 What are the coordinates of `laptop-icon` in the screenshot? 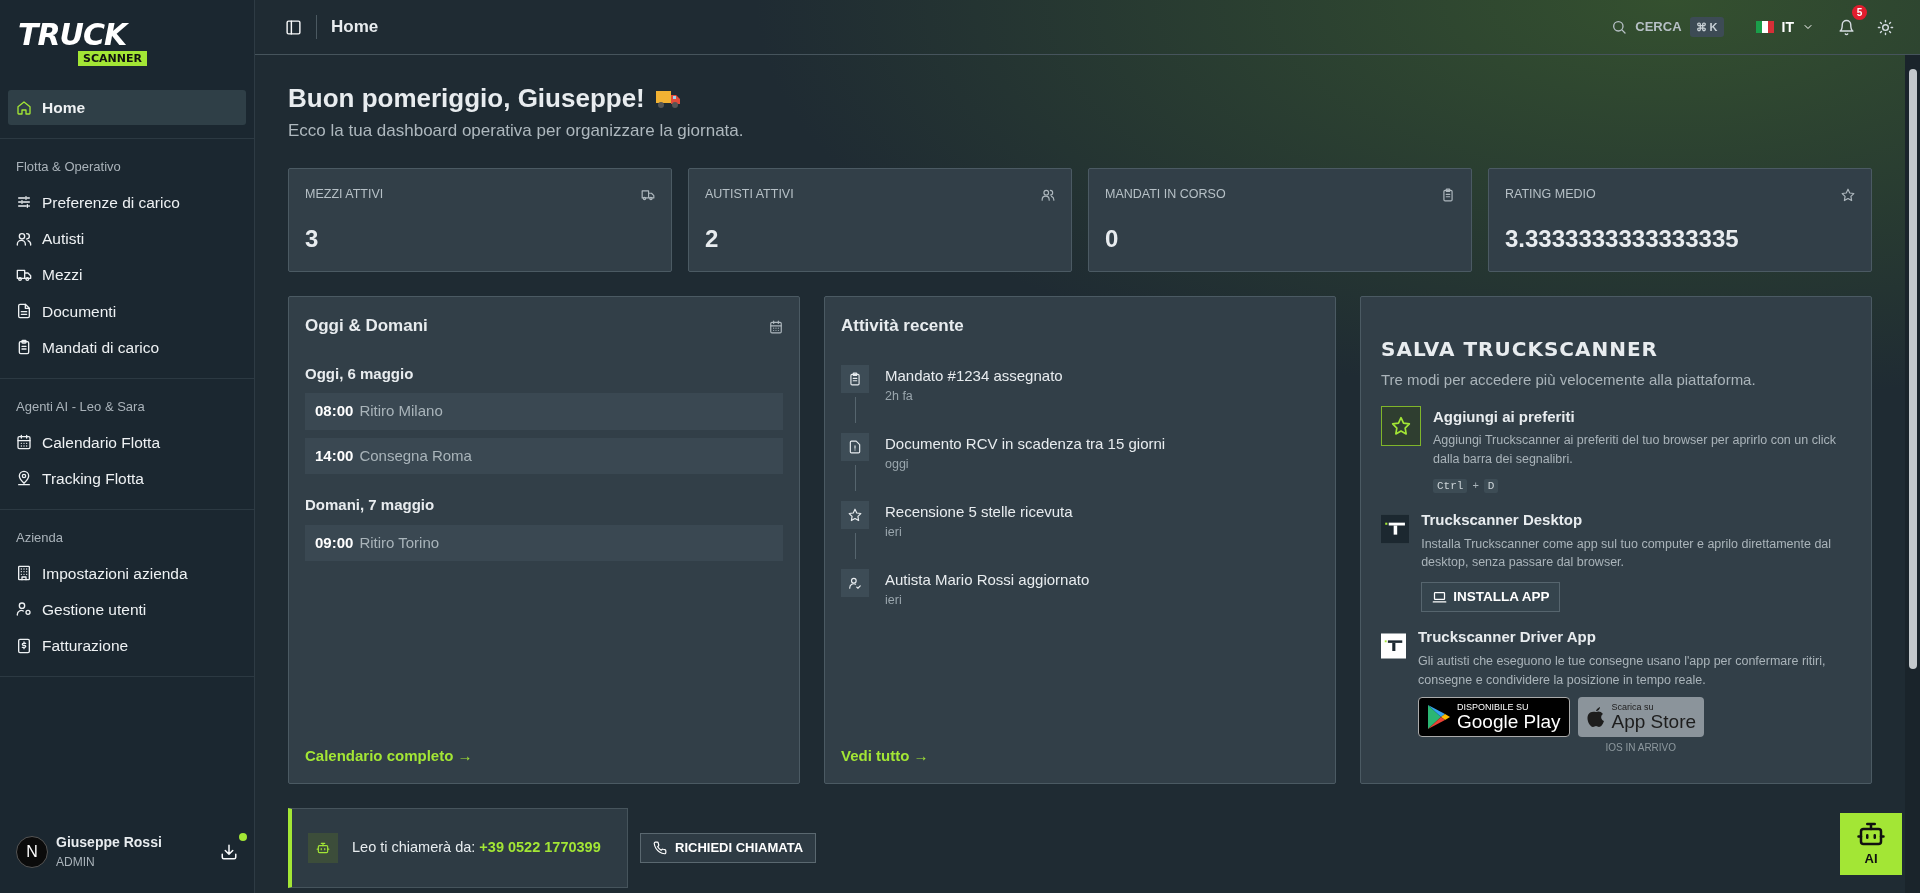 It's located at (1440, 597).